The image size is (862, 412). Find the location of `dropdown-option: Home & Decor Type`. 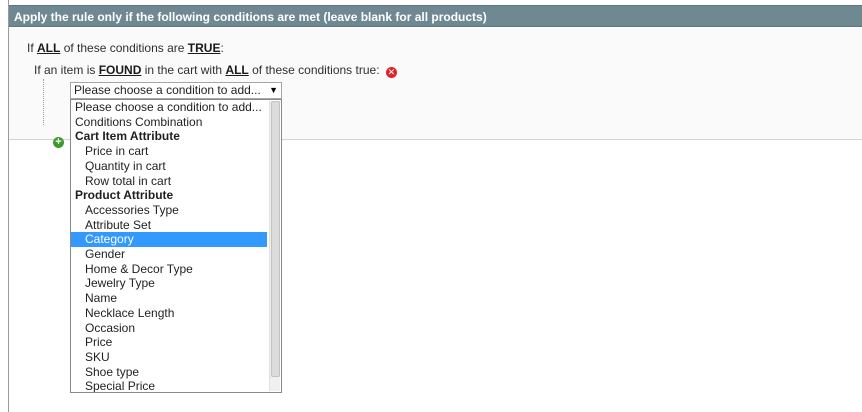

dropdown-option: Home & Decor Type is located at coordinates (169, 269).